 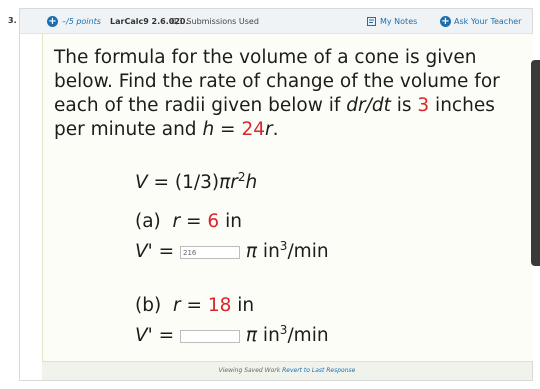 What do you see at coordinates (268, 129) in the screenshot?
I see `r-symbol: r` at bounding box center [268, 129].